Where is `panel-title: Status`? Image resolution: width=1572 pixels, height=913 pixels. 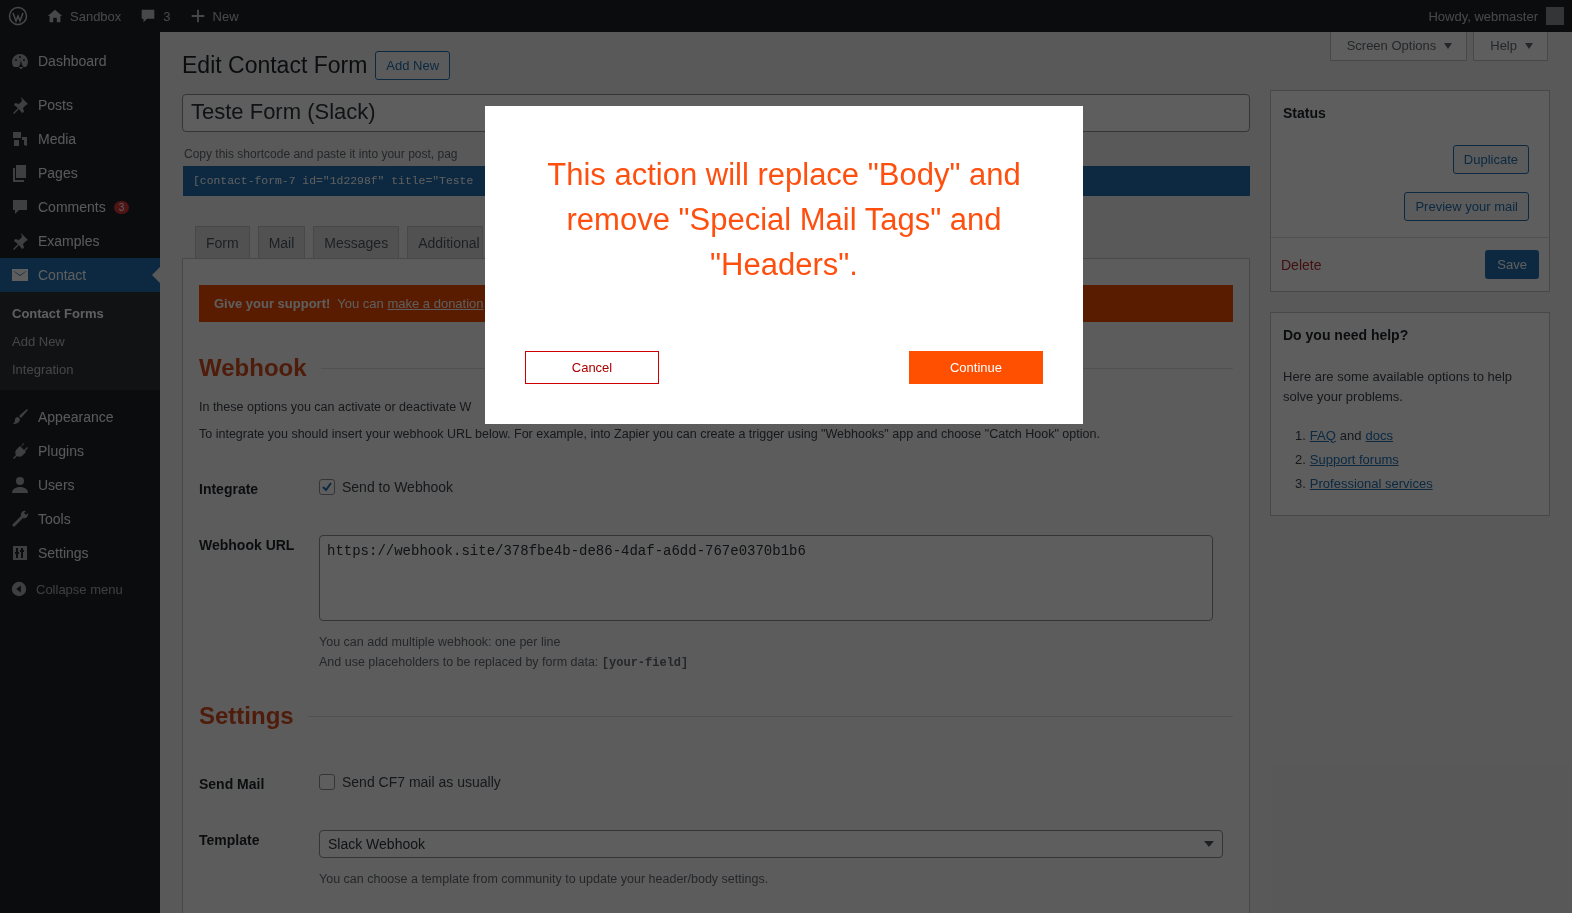 panel-title: Status is located at coordinates (1304, 113).